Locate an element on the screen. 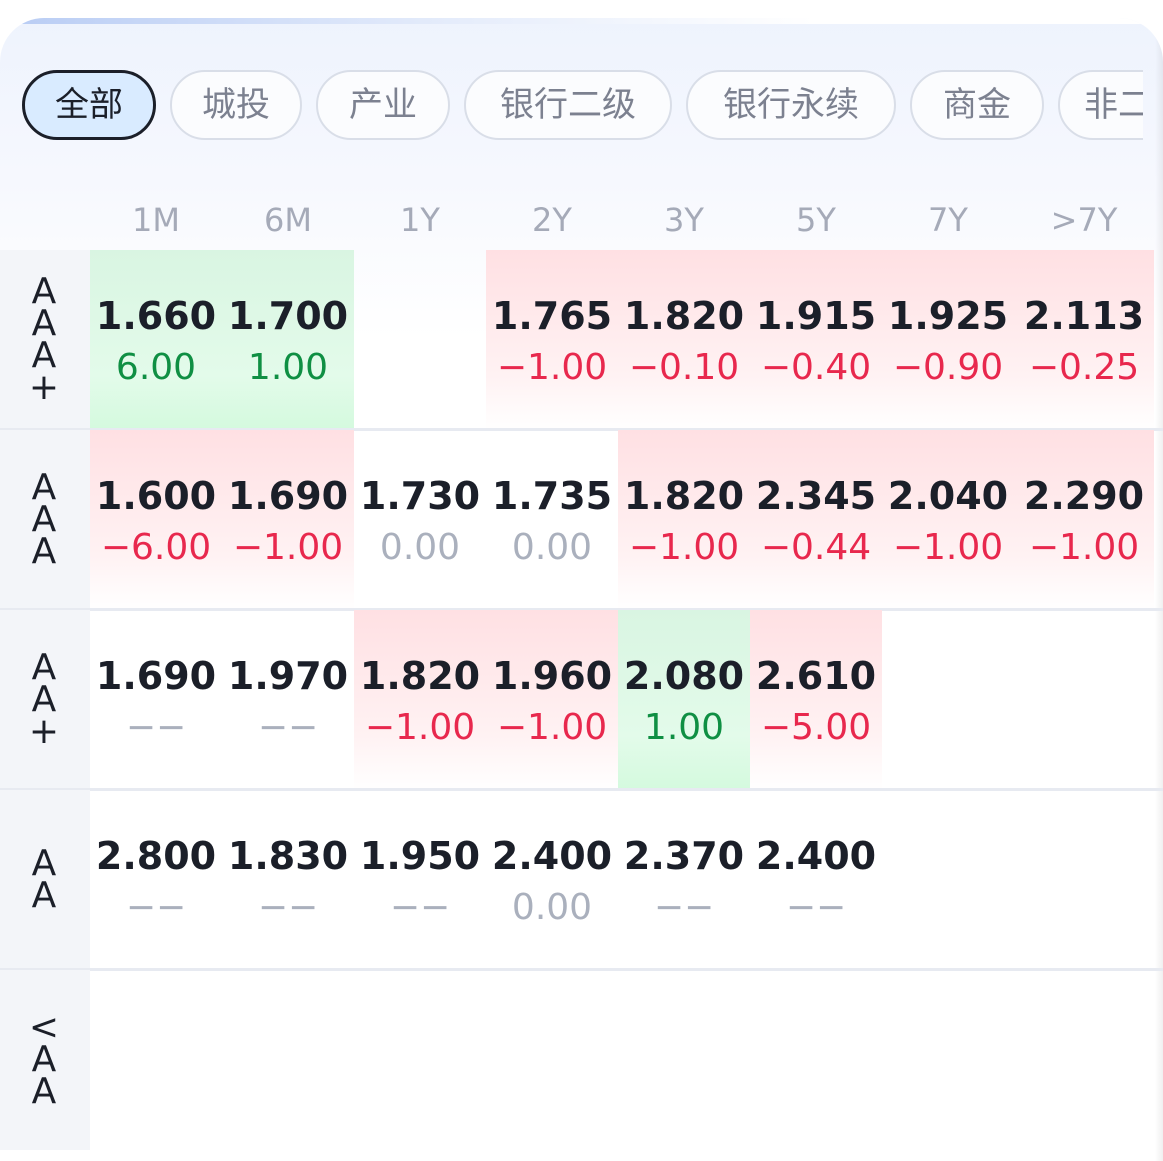  yield-value: 2.370 is located at coordinates (684, 856).